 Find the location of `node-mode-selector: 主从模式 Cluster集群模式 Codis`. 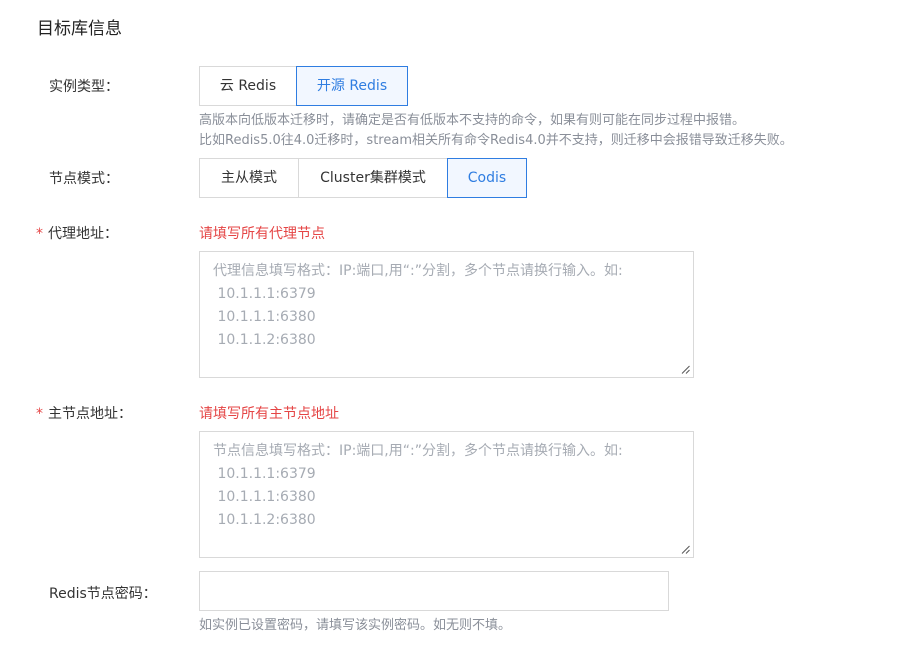

node-mode-selector: 主从模式 Cluster集群模式 Codis is located at coordinates (363, 178).